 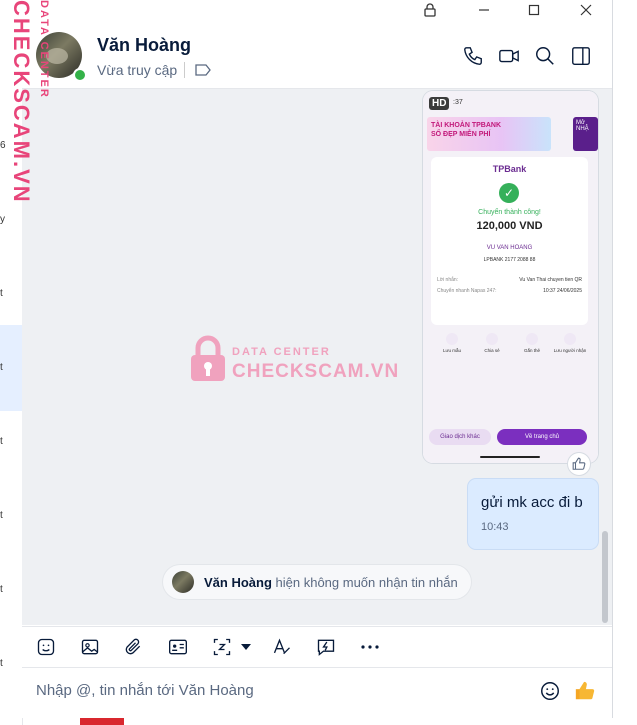 What do you see at coordinates (510, 457) in the screenshot?
I see `home-indicator` at bounding box center [510, 457].